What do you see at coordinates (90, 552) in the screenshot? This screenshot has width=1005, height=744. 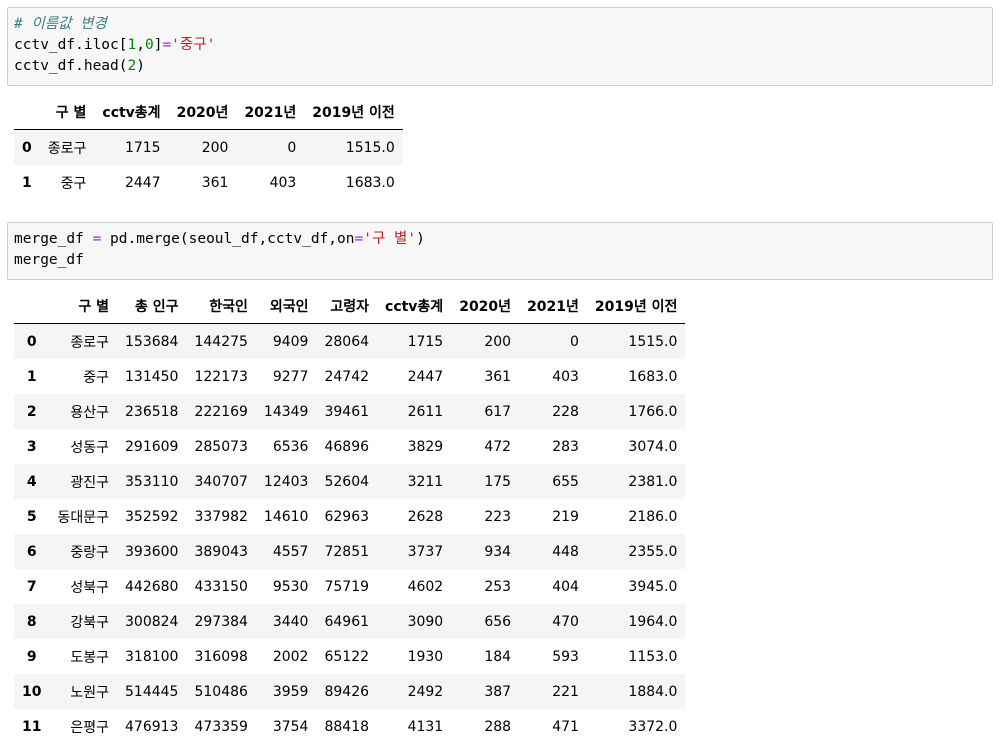 I see `table-cell: 중랑구` at bounding box center [90, 552].